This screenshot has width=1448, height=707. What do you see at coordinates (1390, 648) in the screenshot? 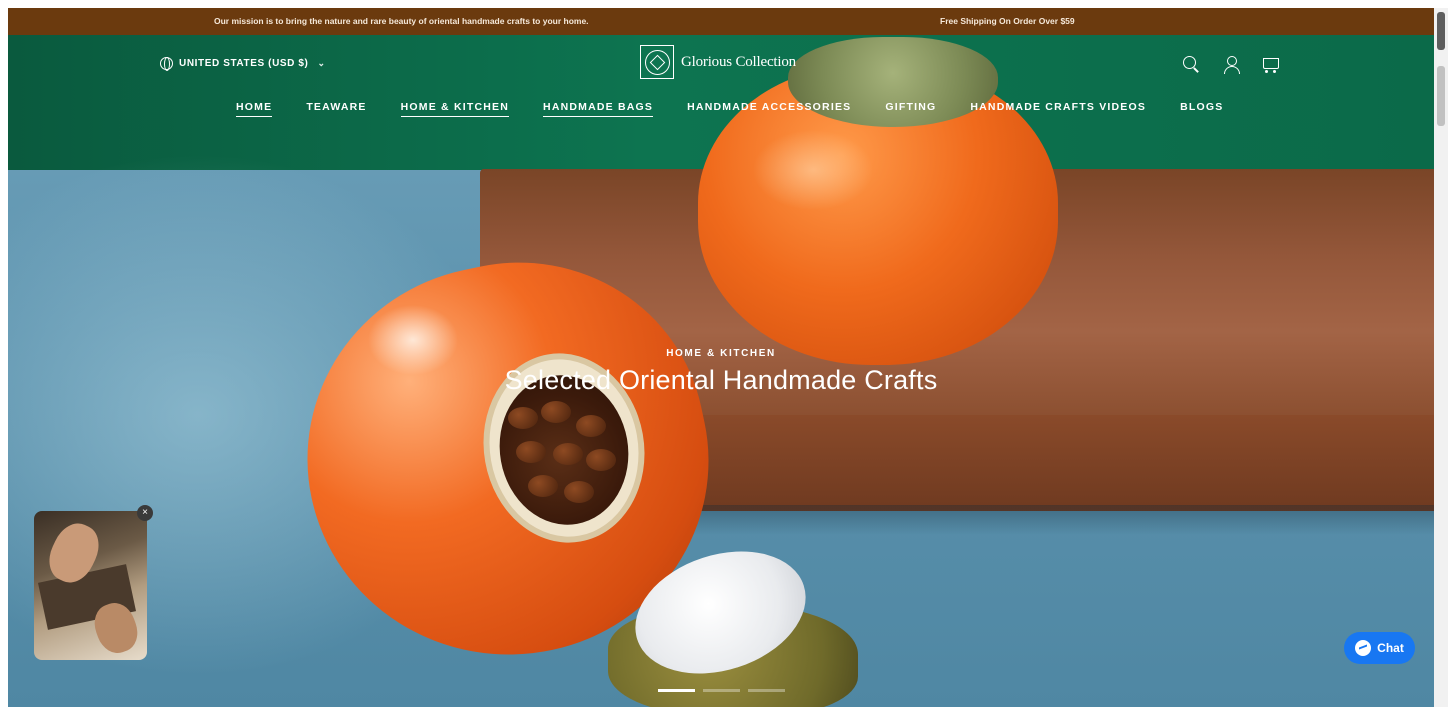
I see `chat-label: Chat` at bounding box center [1390, 648].